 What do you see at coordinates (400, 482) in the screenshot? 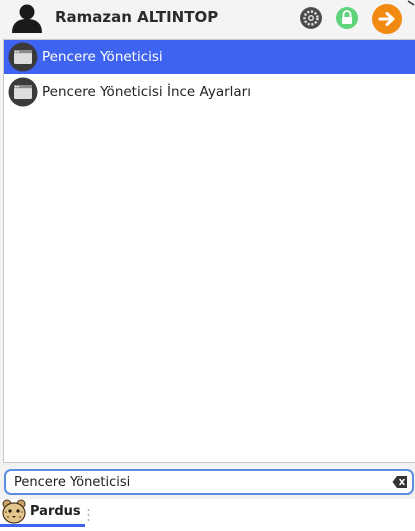
I see `backspace-clear-icon` at bounding box center [400, 482].